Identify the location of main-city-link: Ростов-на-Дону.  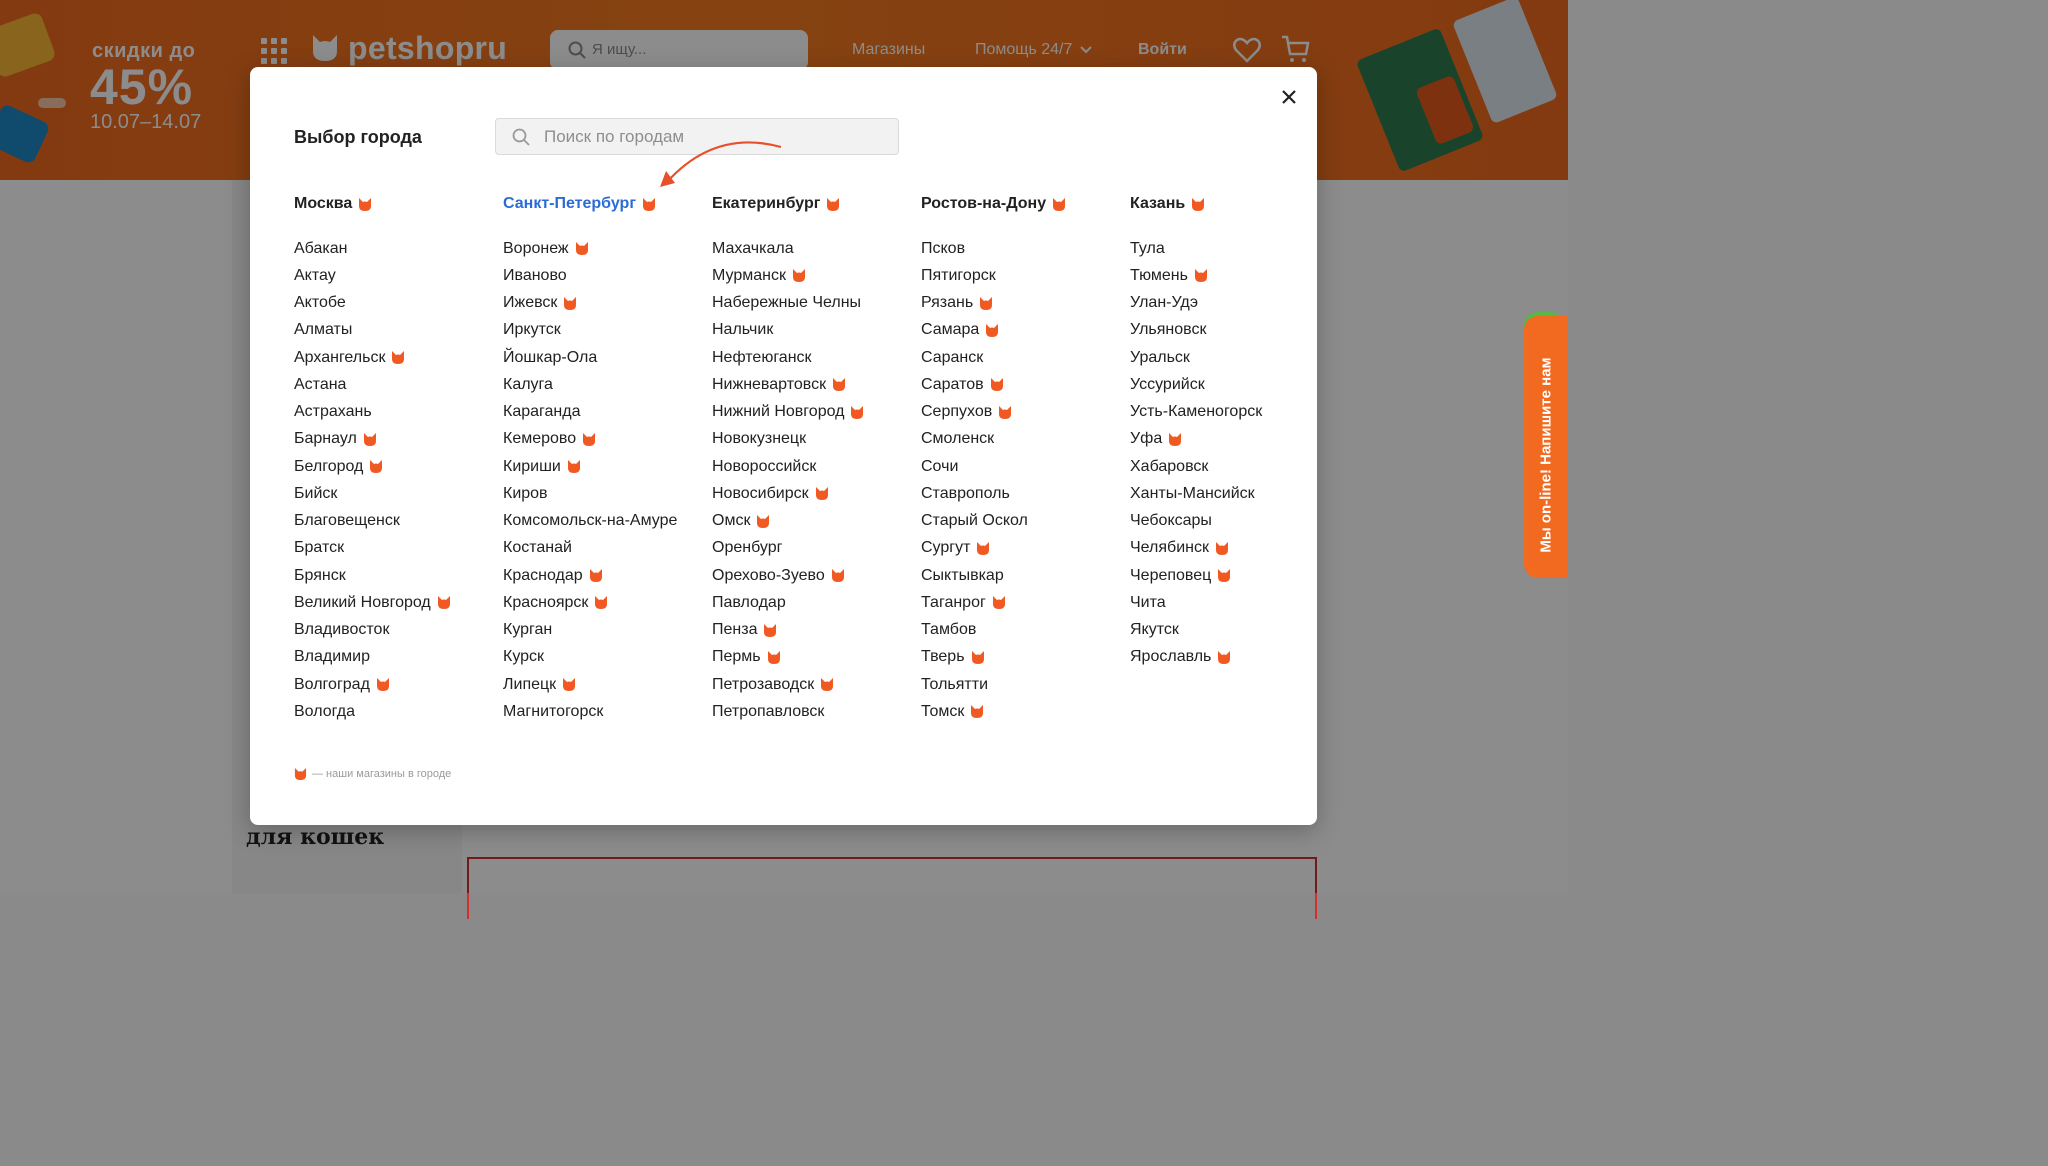
(1021, 204).